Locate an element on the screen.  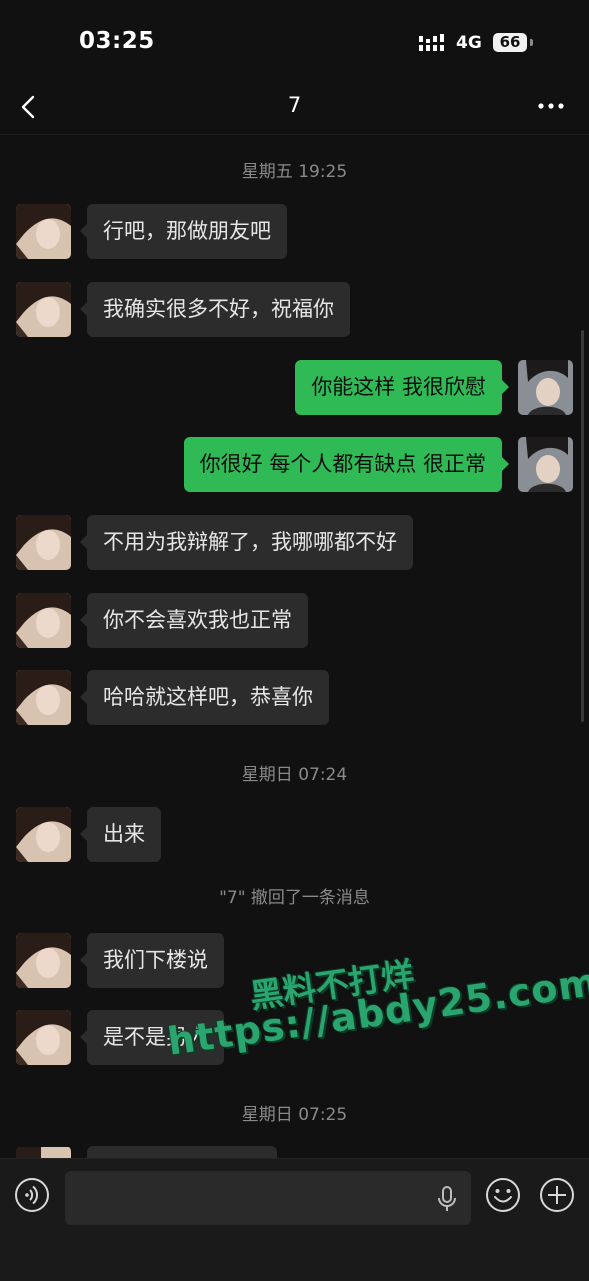
message-bubble: 我们下楼说 is located at coordinates (155, 960).